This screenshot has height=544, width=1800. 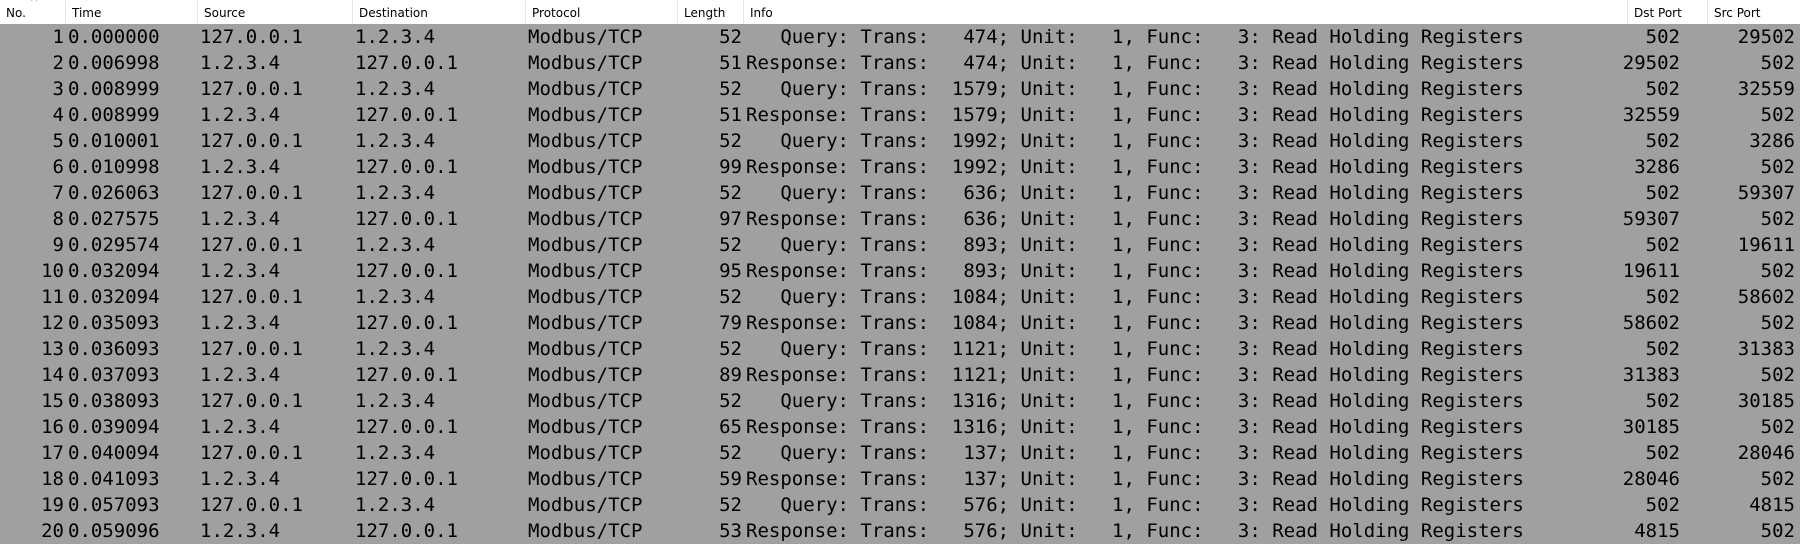 I want to click on packet-number: 9, so click(x=58, y=245).